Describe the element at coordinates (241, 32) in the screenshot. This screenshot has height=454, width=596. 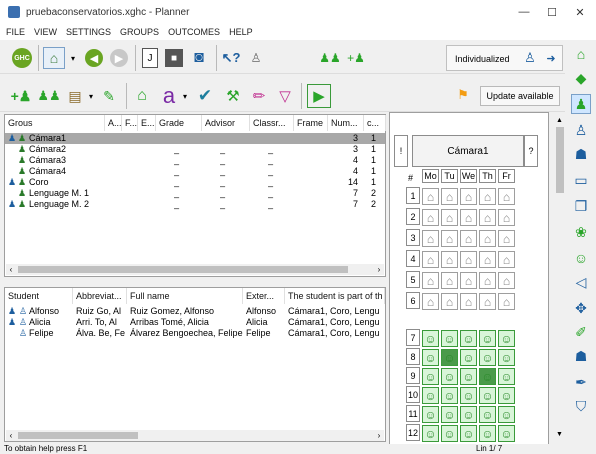
I see `menu-help: HELP` at that location.